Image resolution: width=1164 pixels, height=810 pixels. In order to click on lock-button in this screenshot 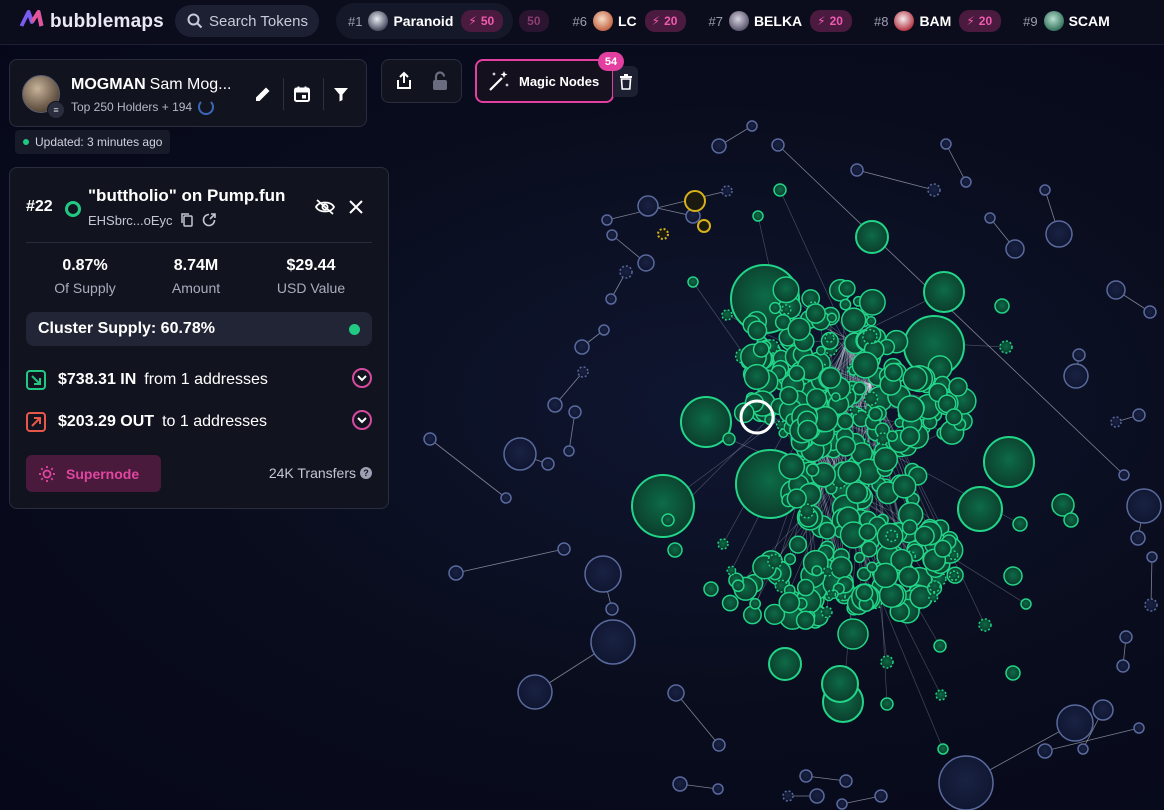, I will do `click(440, 83)`.